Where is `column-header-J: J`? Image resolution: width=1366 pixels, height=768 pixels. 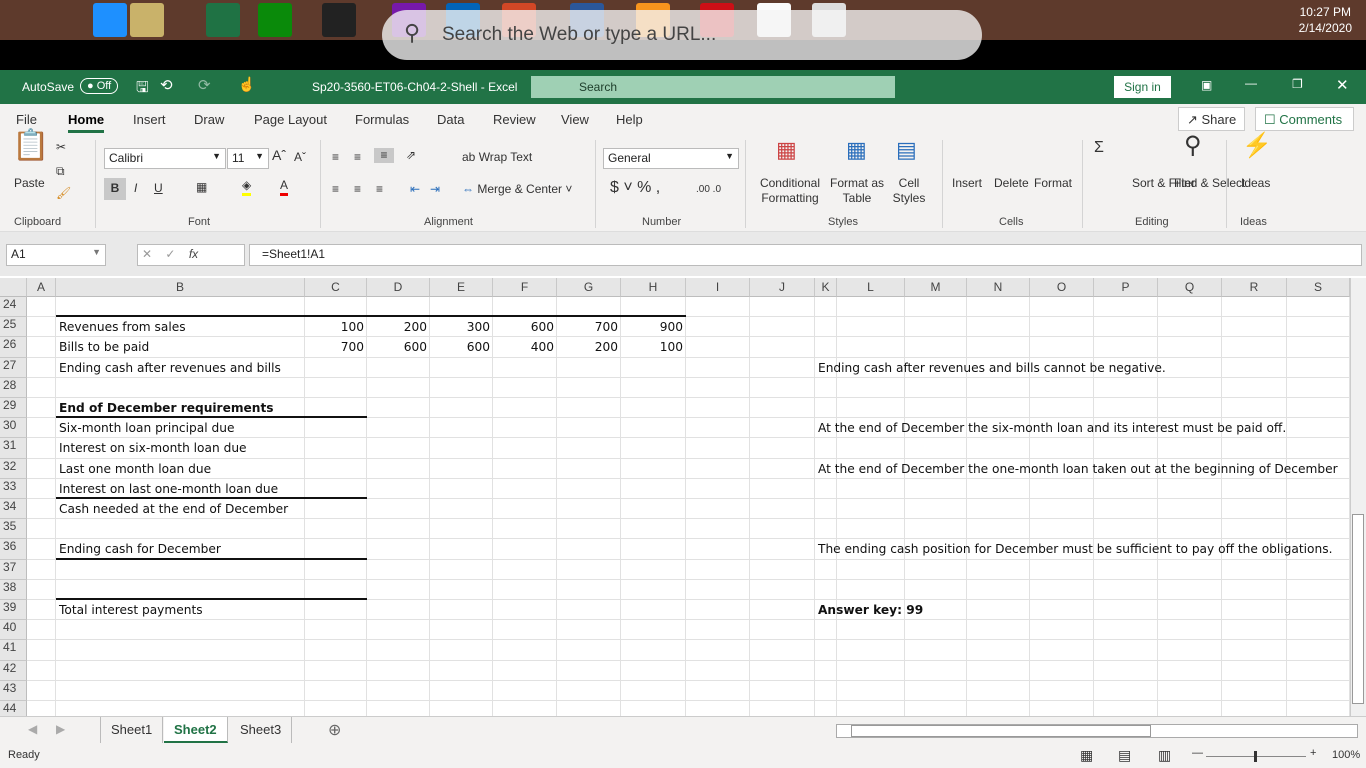 column-header-J: J is located at coordinates (782, 287).